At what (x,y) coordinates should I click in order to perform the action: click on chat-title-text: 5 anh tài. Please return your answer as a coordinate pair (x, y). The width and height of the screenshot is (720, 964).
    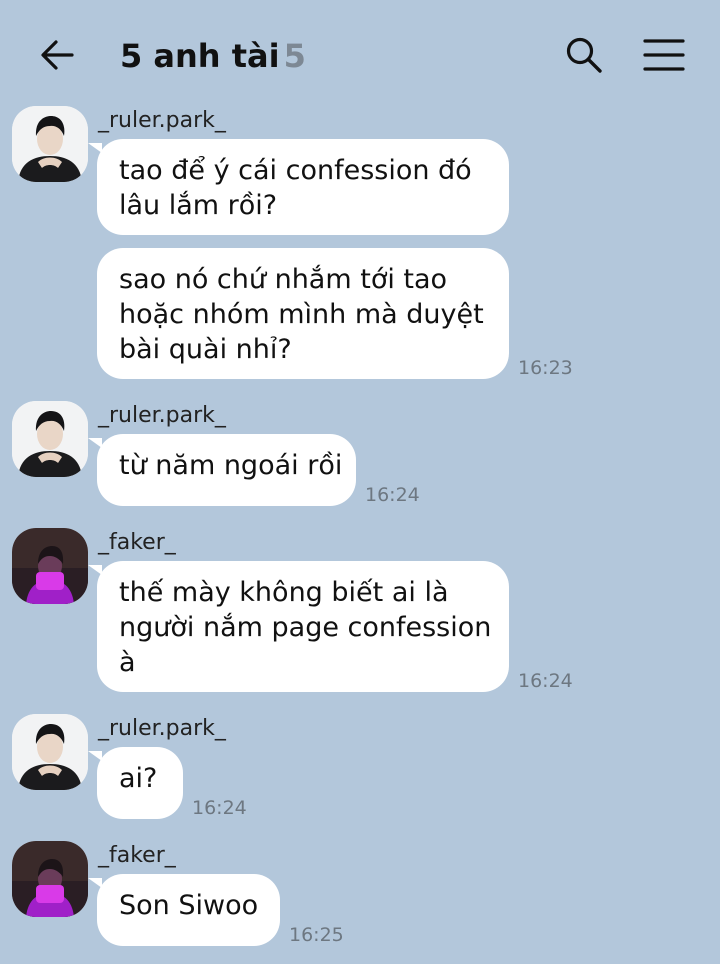
    Looking at the image, I should click on (200, 56).